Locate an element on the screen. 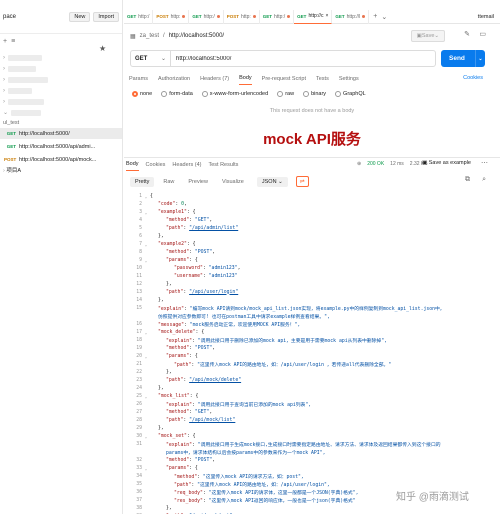 The height and width of the screenshot is (514, 500). tab-headers: Headers (7) is located at coordinates (214, 78).